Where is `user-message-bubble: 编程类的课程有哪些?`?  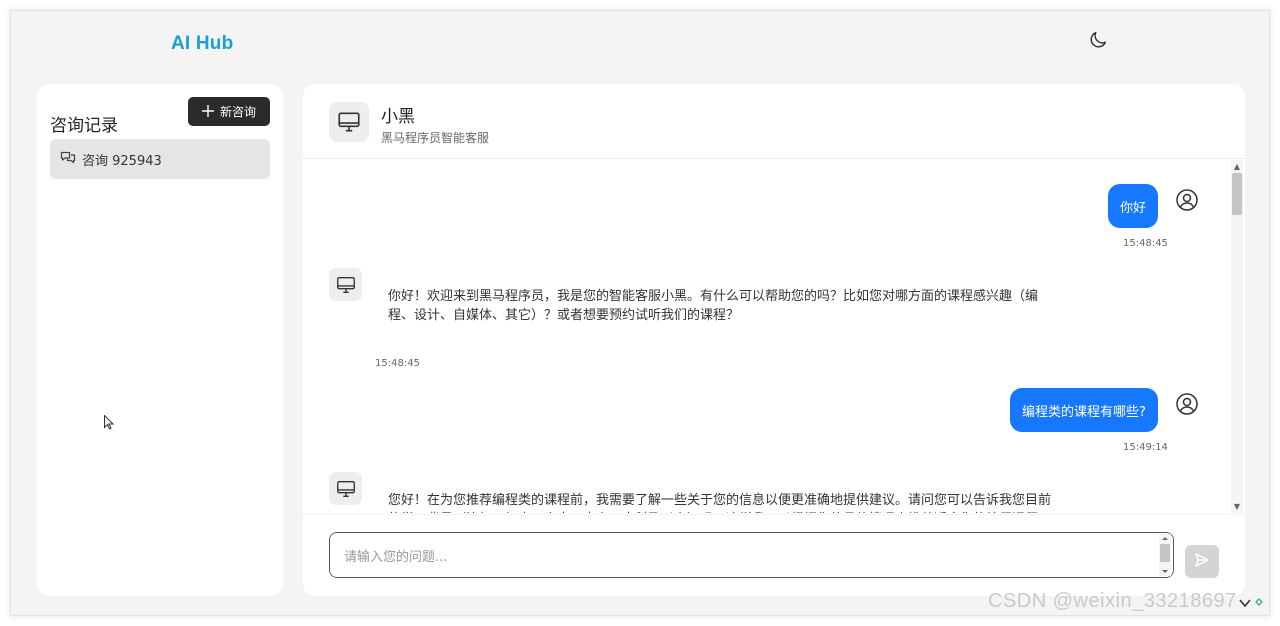 user-message-bubble: 编程类的课程有哪些? is located at coordinates (1084, 410).